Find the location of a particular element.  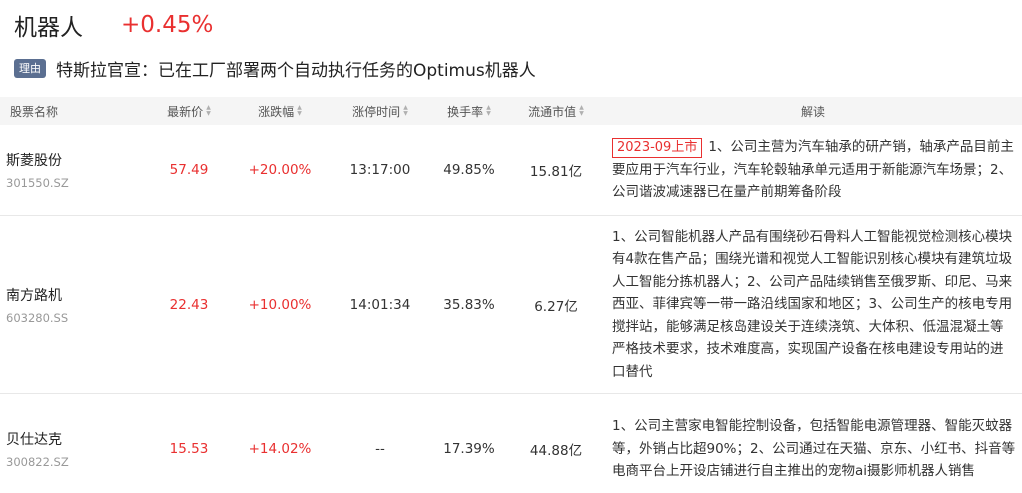

change-cell: +10.00% is located at coordinates (280, 304).